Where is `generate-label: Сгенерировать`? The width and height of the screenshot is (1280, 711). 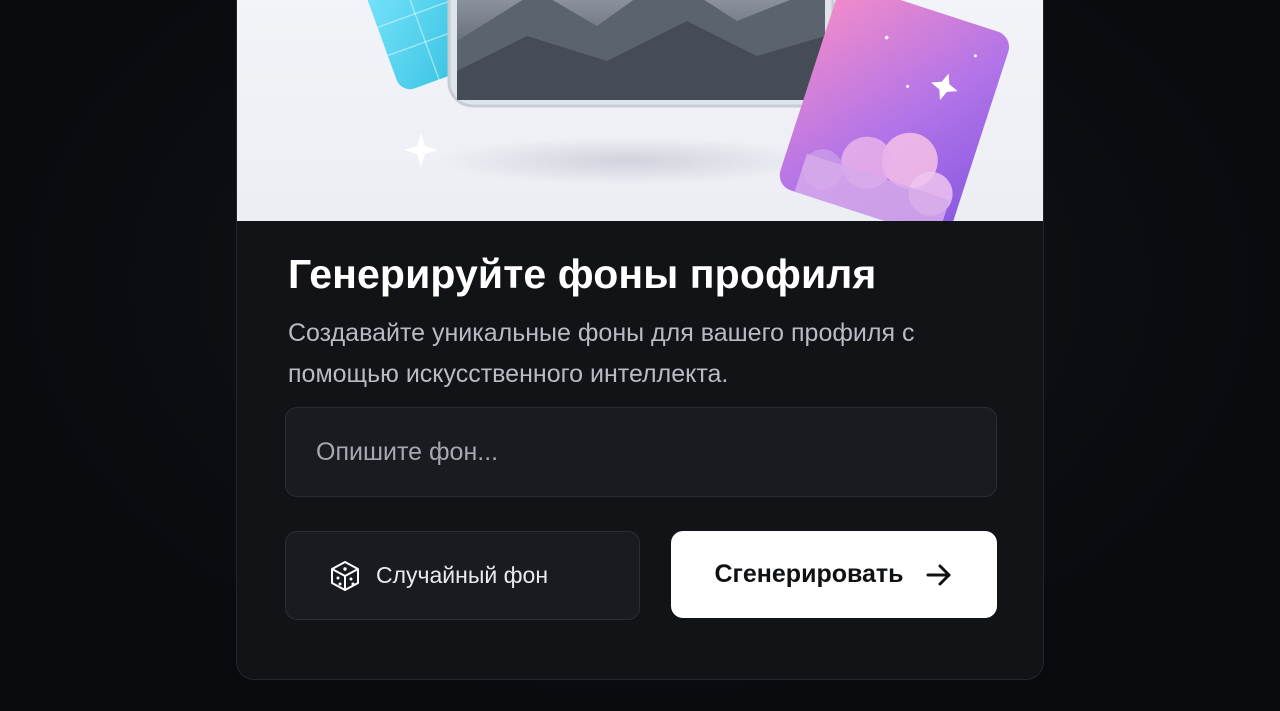 generate-label: Сгенерировать is located at coordinates (809, 574).